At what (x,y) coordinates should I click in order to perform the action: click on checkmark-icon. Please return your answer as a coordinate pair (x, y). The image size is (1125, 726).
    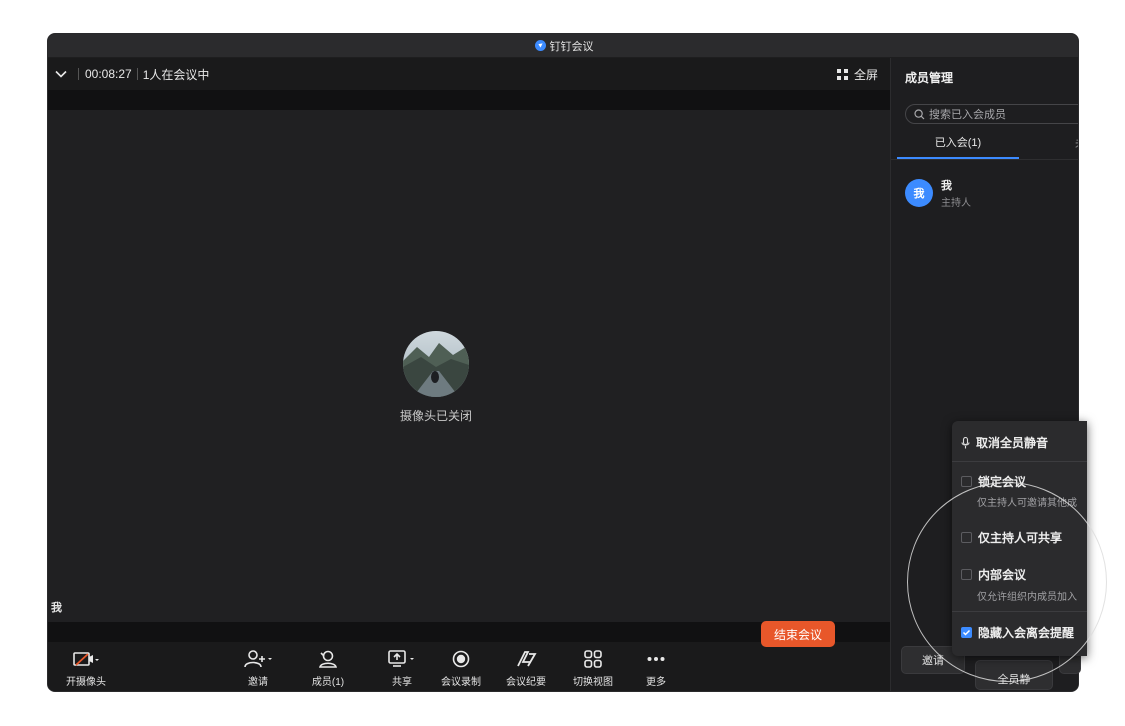
    Looking at the image, I should click on (966, 632).